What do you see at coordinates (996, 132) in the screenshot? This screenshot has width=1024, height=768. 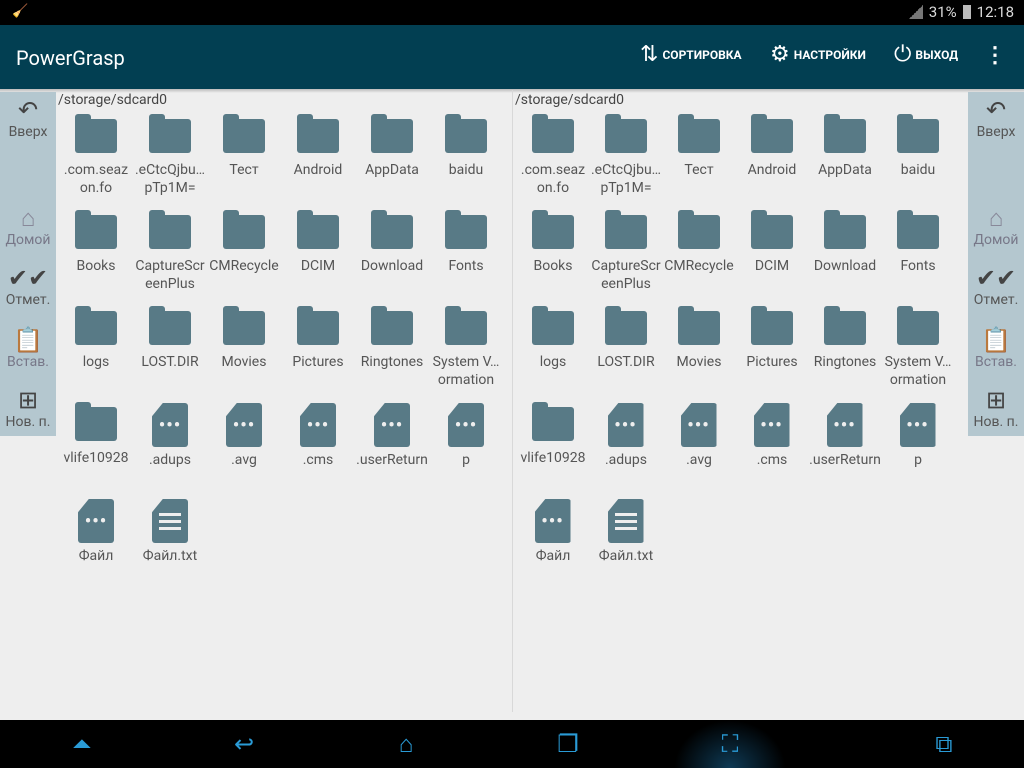 I see `up-label: Вверх` at bounding box center [996, 132].